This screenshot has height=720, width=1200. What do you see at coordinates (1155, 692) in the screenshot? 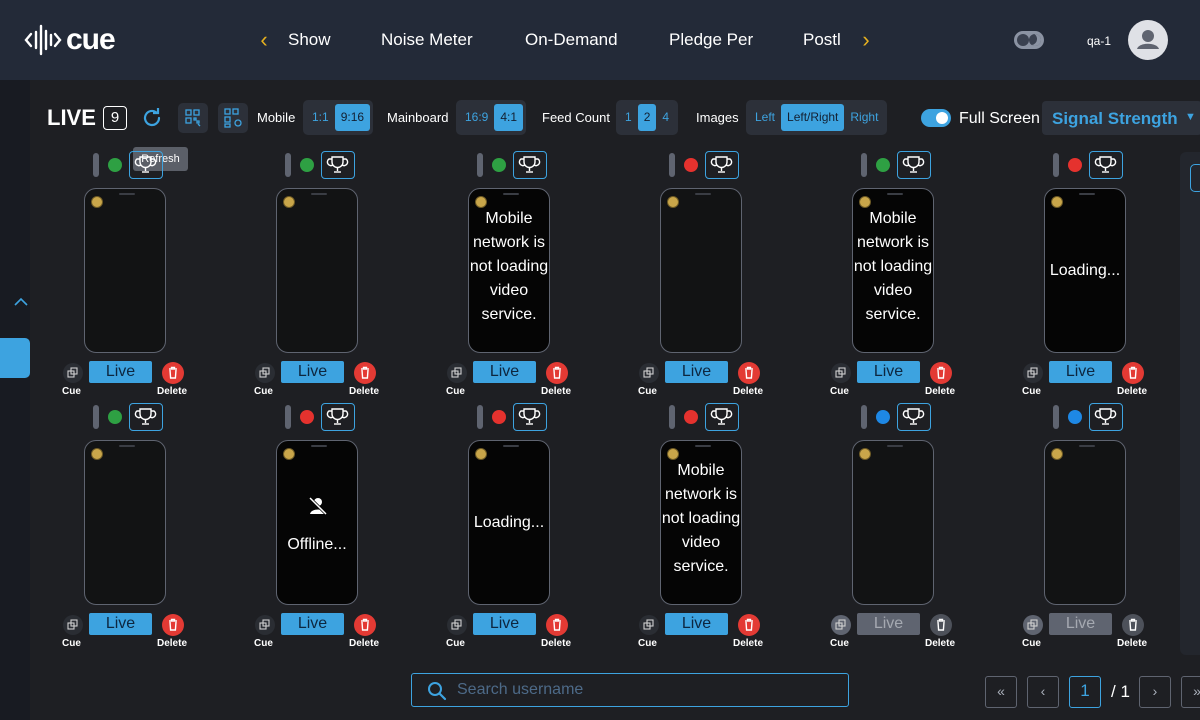
I see `next-page-button: ›` at bounding box center [1155, 692].